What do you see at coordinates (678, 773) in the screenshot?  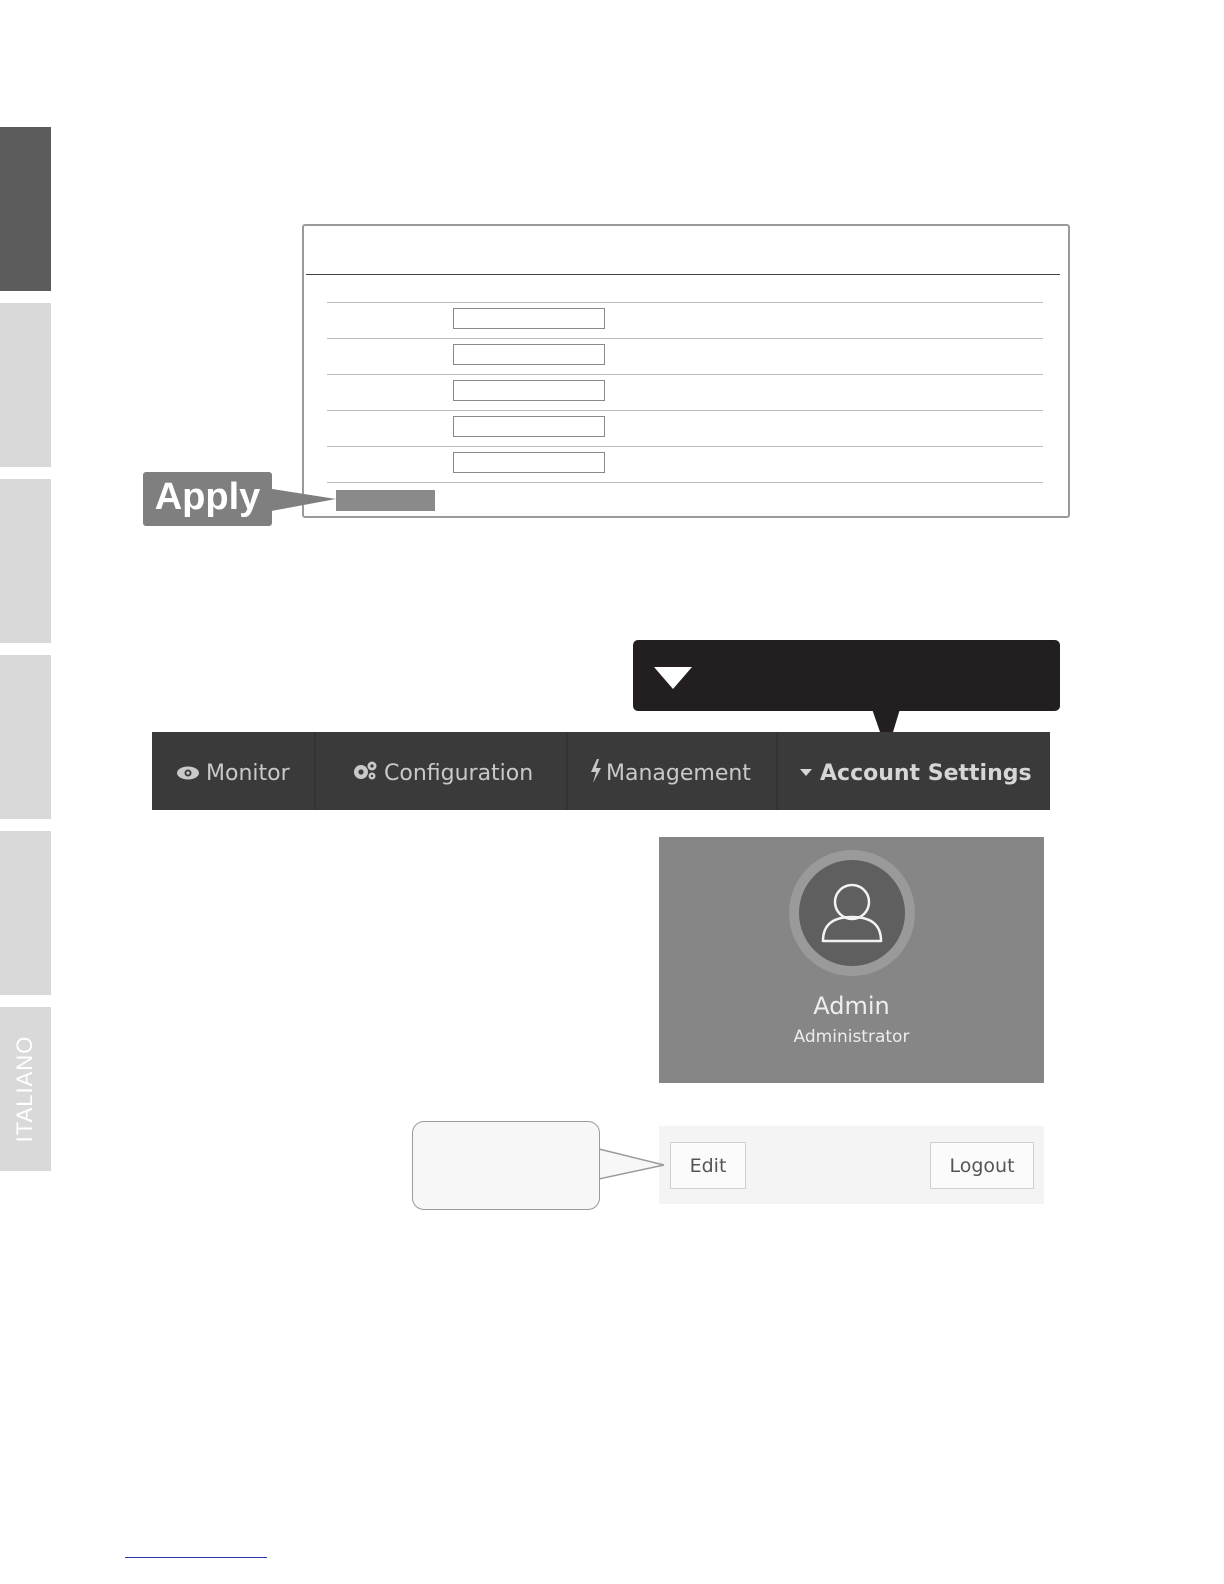 I see `nav-management-label: Management` at bounding box center [678, 773].